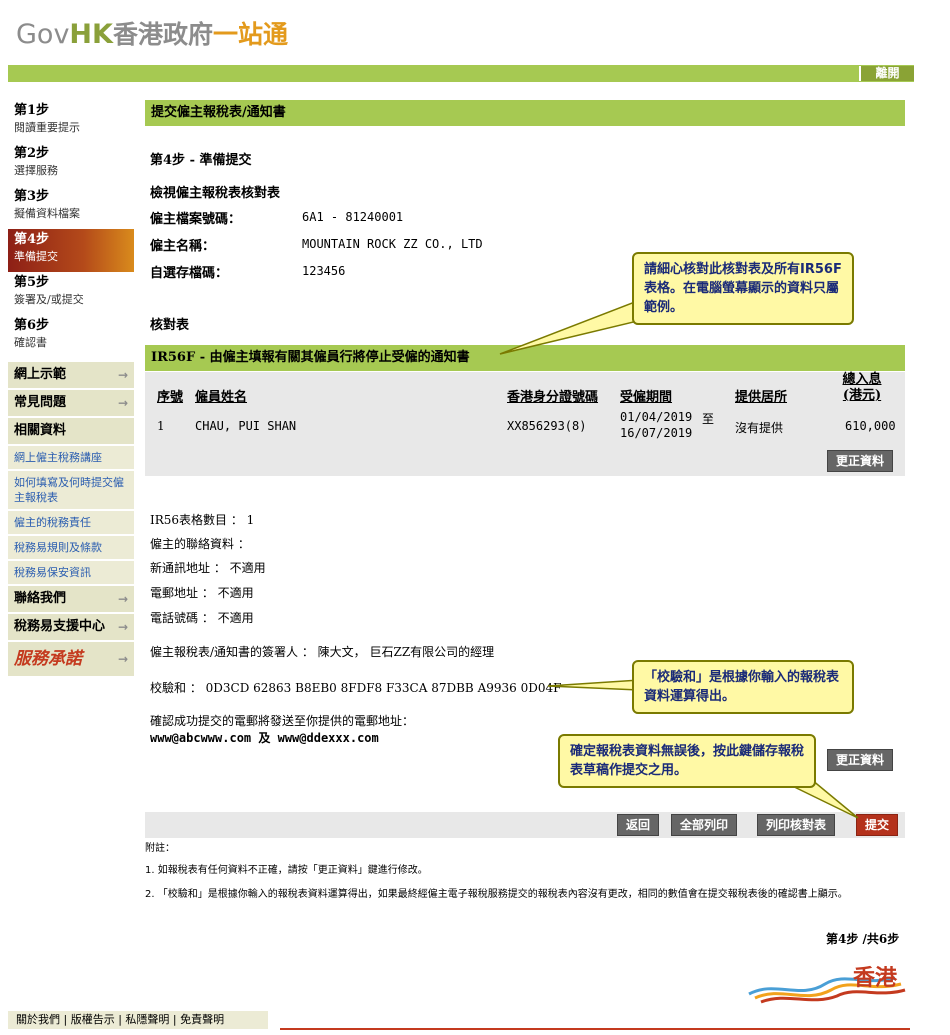 The image size is (950, 1035). What do you see at coordinates (827, 984) in the screenshot?
I see `brand-hong-kong-logo: 香港` at bounding box center [827, 984].